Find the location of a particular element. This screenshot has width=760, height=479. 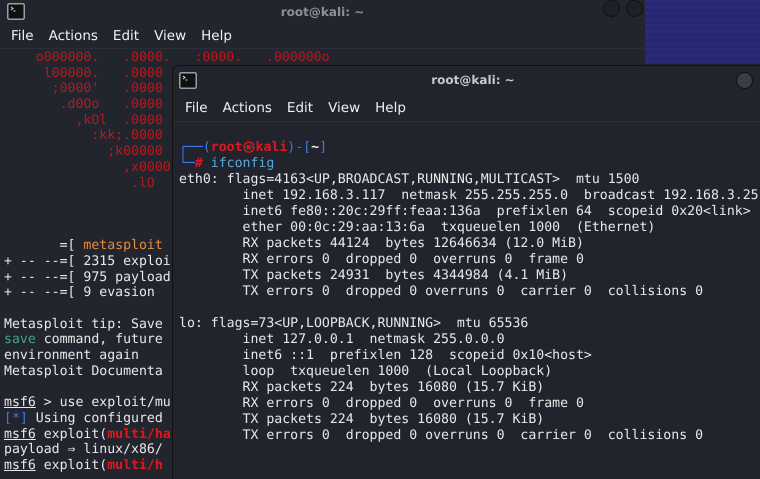

terminal-line: + -- --=[ 9 evasion is located at coordinates (79, 293).